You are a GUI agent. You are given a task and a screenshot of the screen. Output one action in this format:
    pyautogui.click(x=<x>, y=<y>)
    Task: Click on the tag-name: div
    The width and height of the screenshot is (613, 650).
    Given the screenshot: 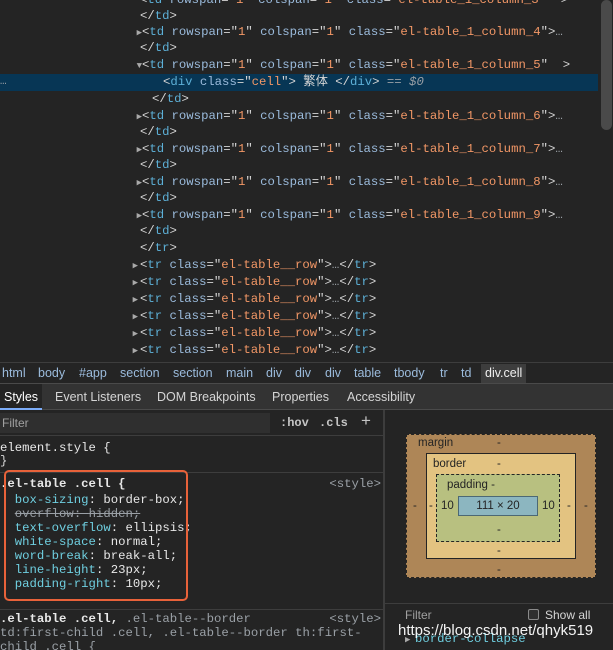 What is the action you would take?
    pyautogui.click(x=361, y=82)
    